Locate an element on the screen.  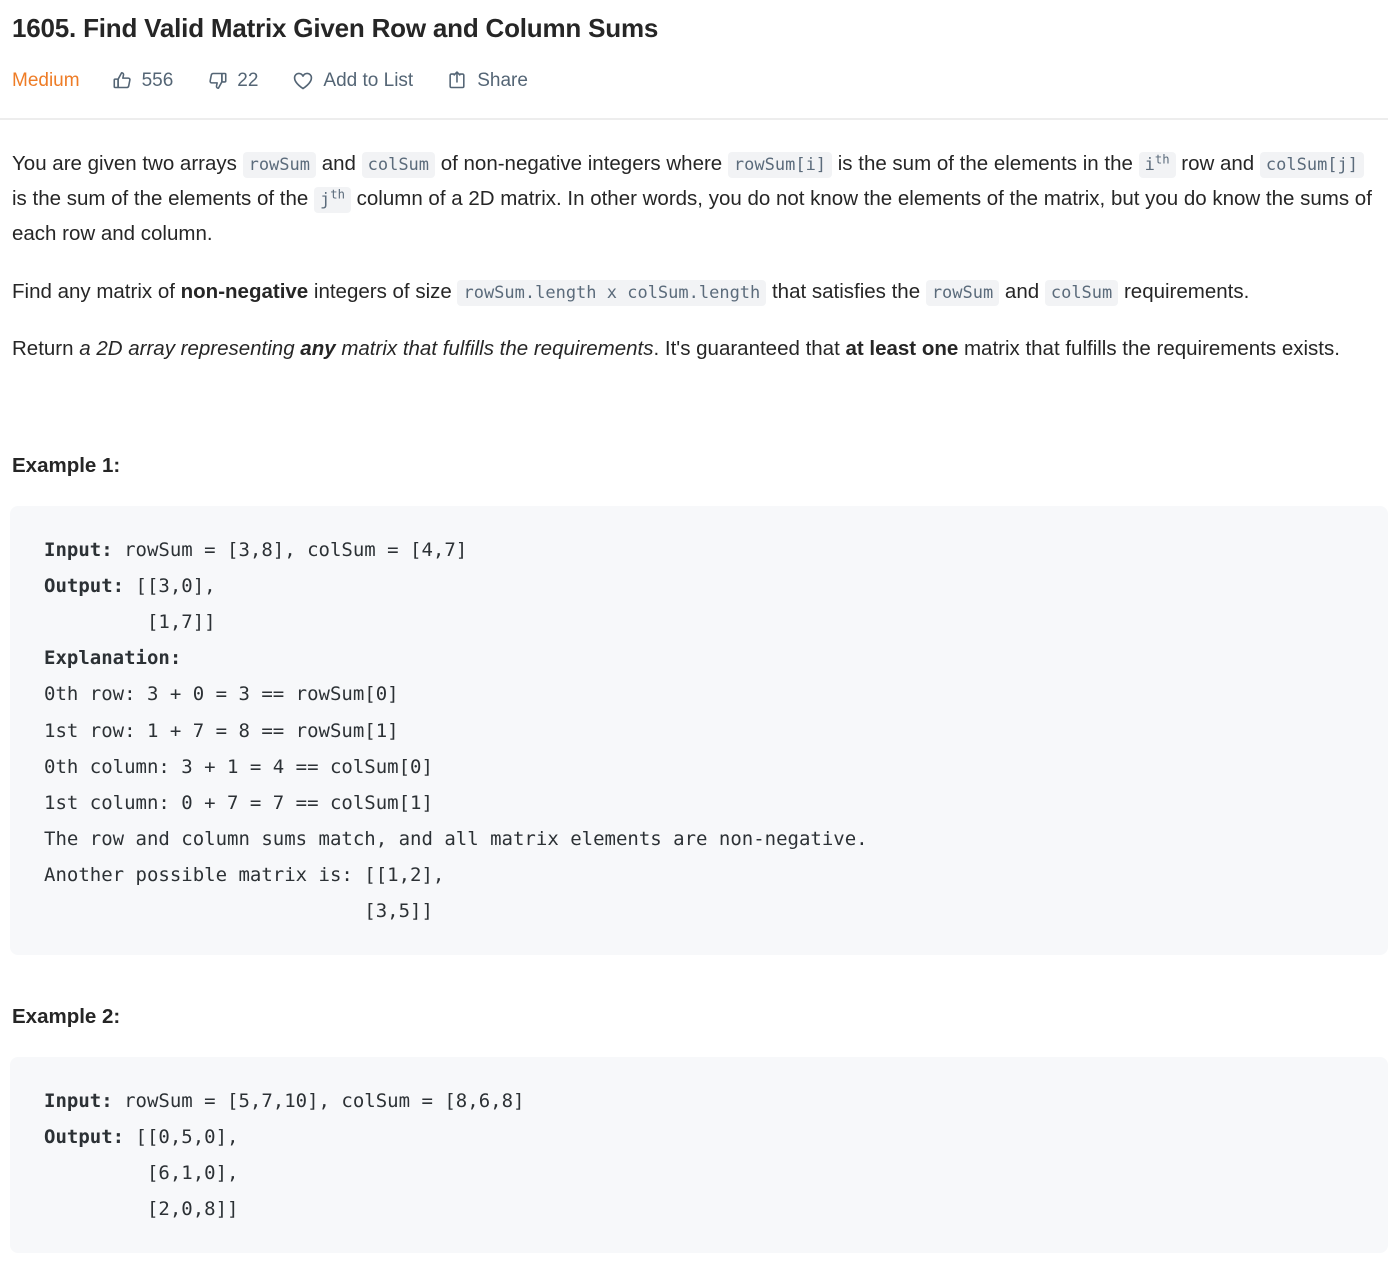
desc-p1-text-4: is the sum of the elements in the is located at coordinates (985, 163).